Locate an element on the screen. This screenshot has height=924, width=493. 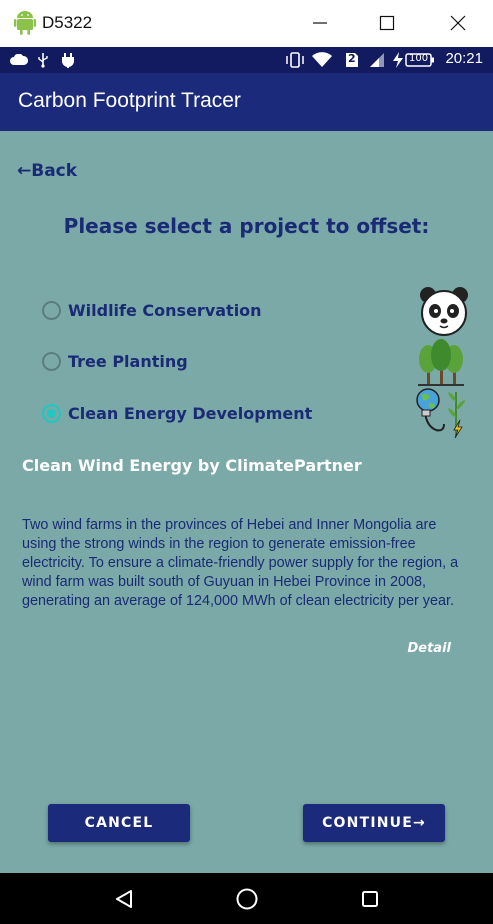
navigation-bar is located at coordinates (246, 898).